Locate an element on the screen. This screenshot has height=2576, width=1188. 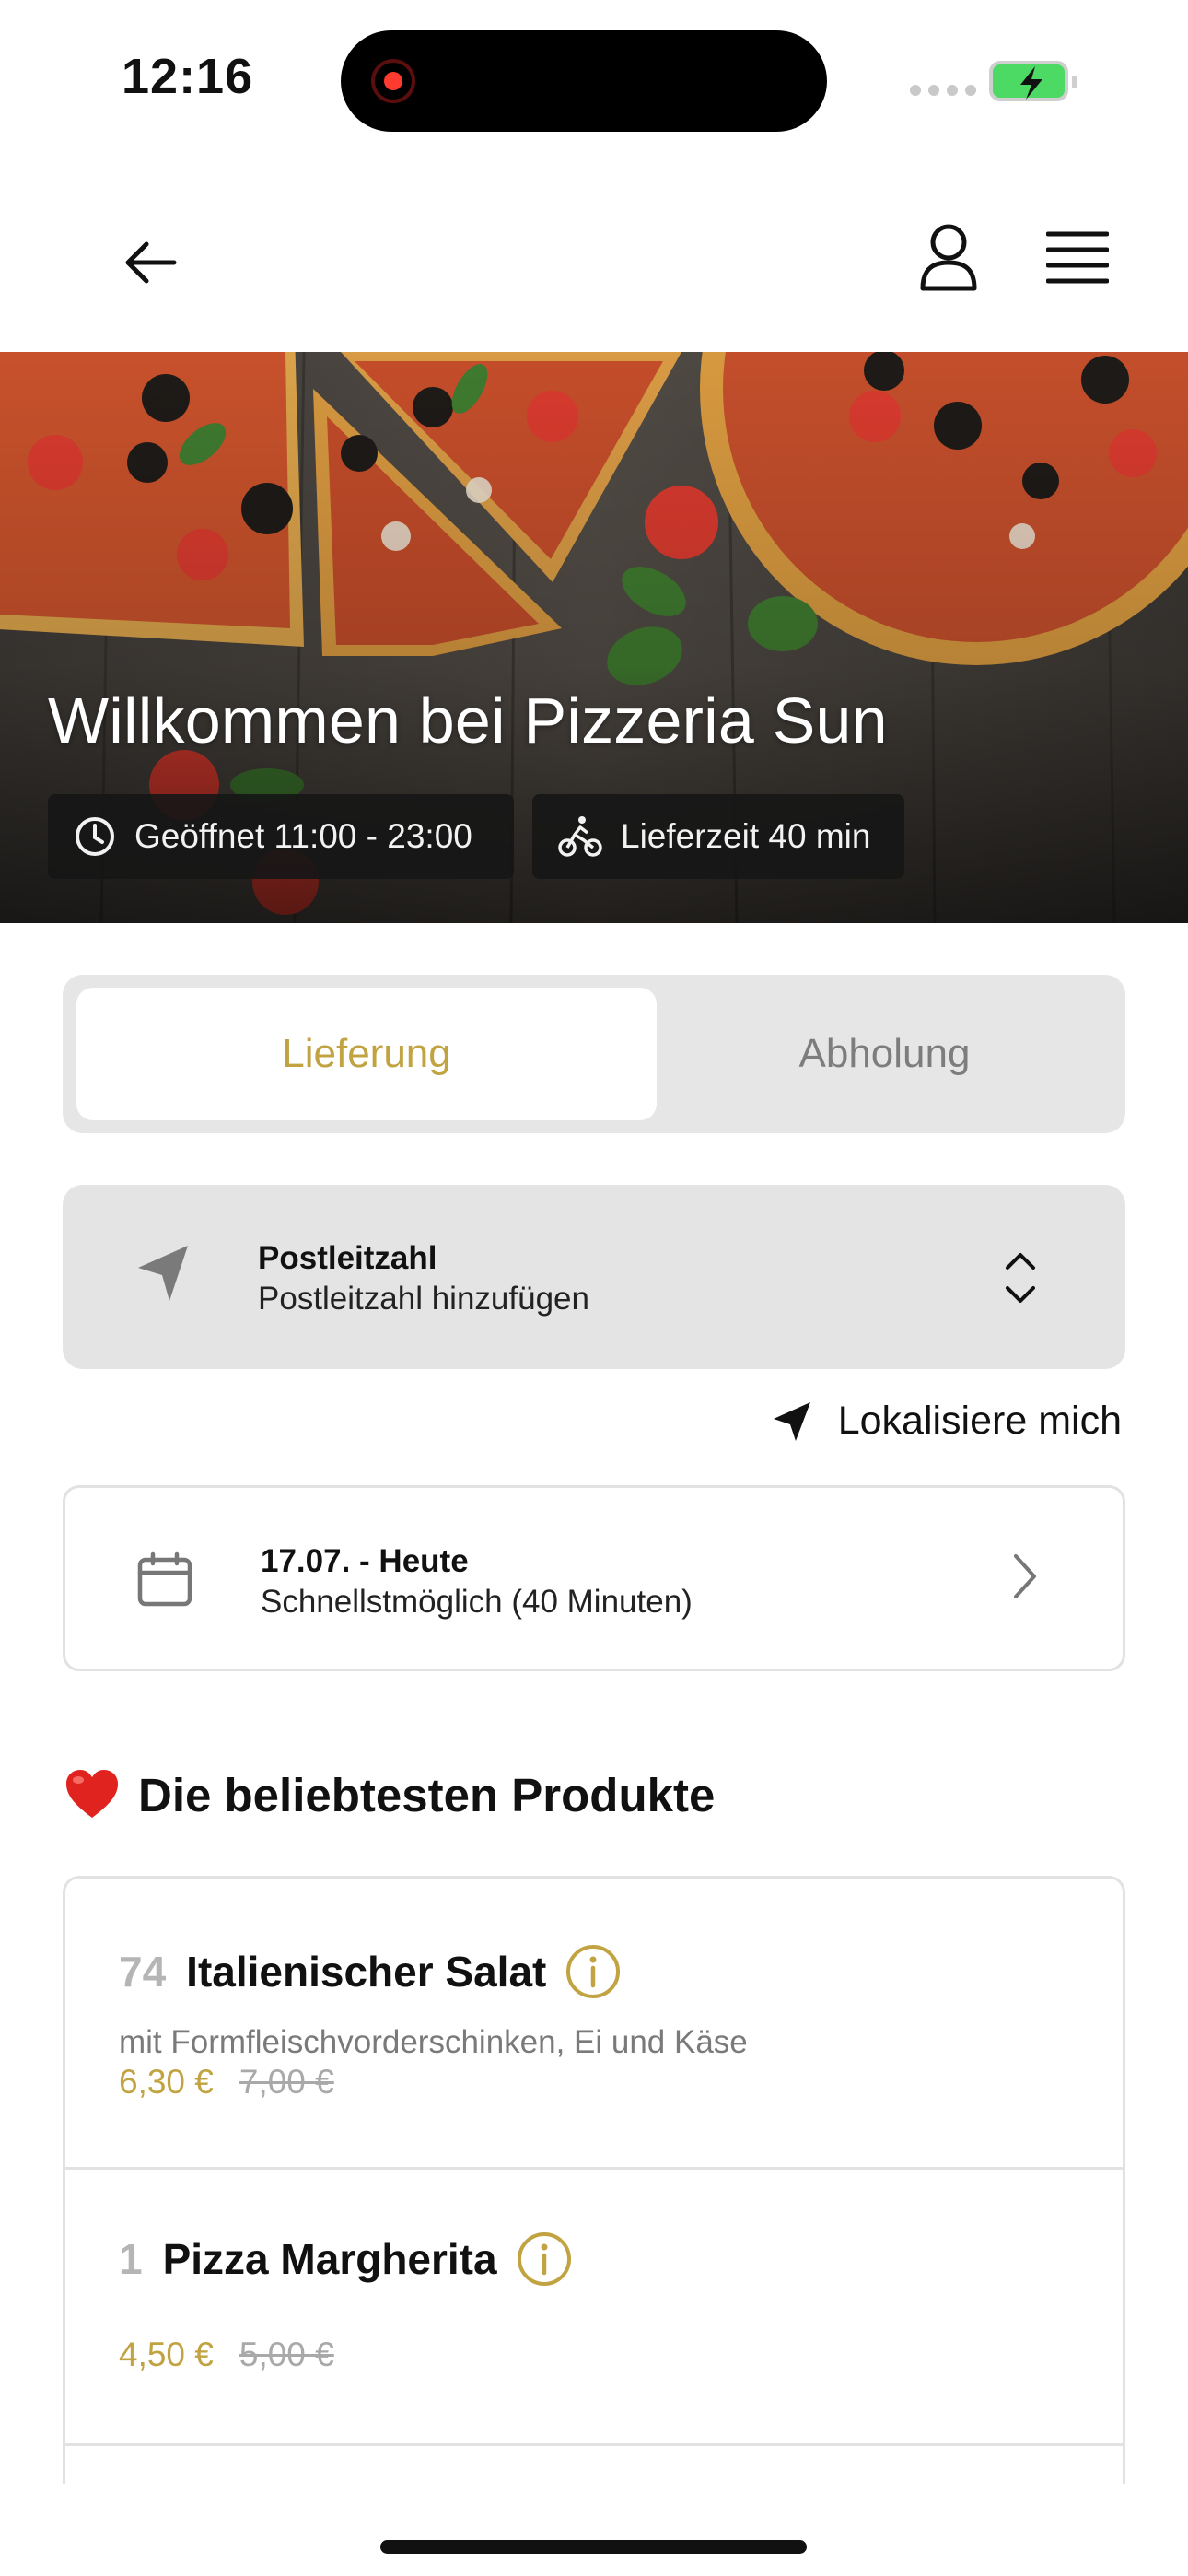
product-header: 74 Italienischer Salat is located at coordinates (370, 1971).